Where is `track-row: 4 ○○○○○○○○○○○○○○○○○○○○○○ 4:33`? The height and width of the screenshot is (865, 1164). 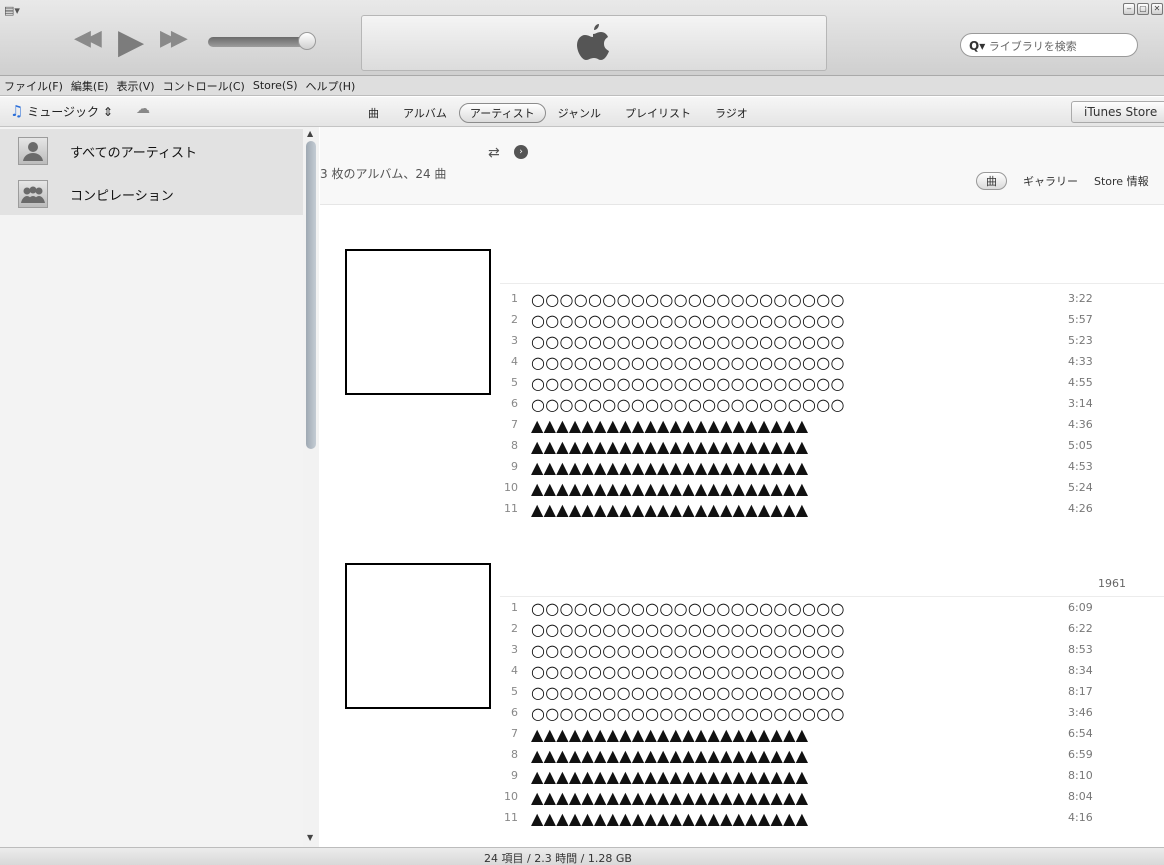
track-row: 4 ○○○○○○○○○○○○○○○○○○○○○○ 4:33 is located at coordinates (832, 362).